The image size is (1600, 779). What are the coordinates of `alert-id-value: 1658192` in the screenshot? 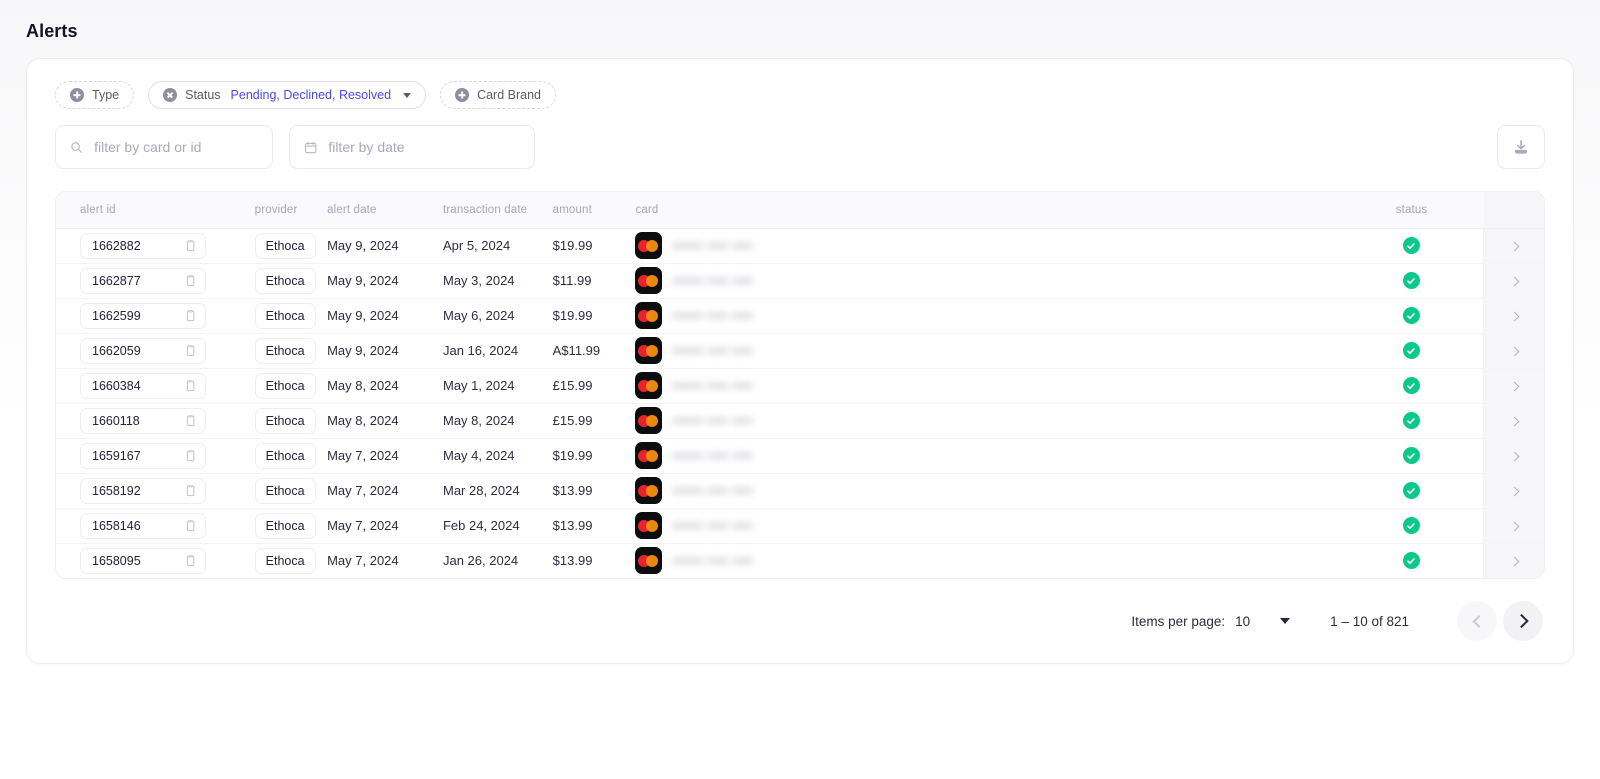 It's located at (116, 490).